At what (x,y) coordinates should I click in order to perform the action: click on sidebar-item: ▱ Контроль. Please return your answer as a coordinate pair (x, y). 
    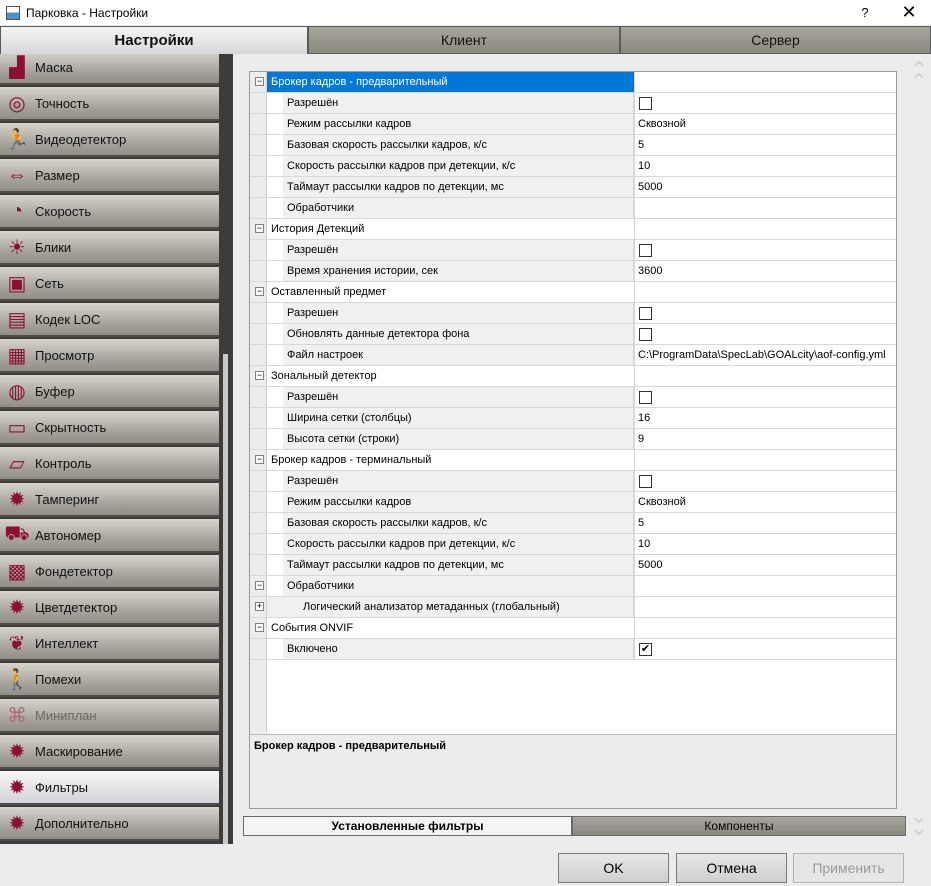
    Looking at the image, I should click on (109, 464).